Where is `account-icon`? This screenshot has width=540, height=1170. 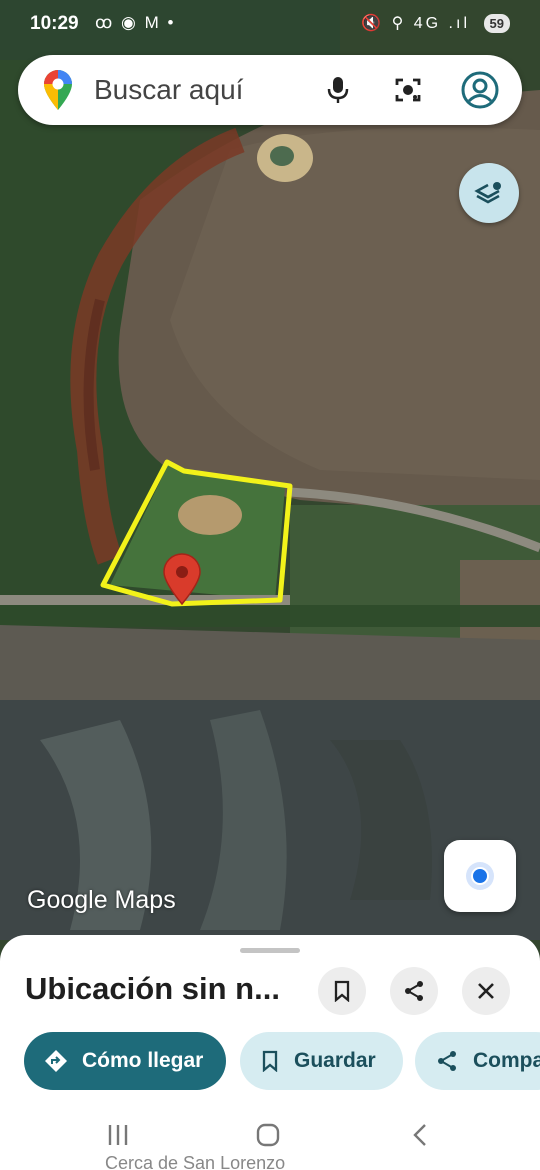
account-icon is located at coordinates (480, 90).